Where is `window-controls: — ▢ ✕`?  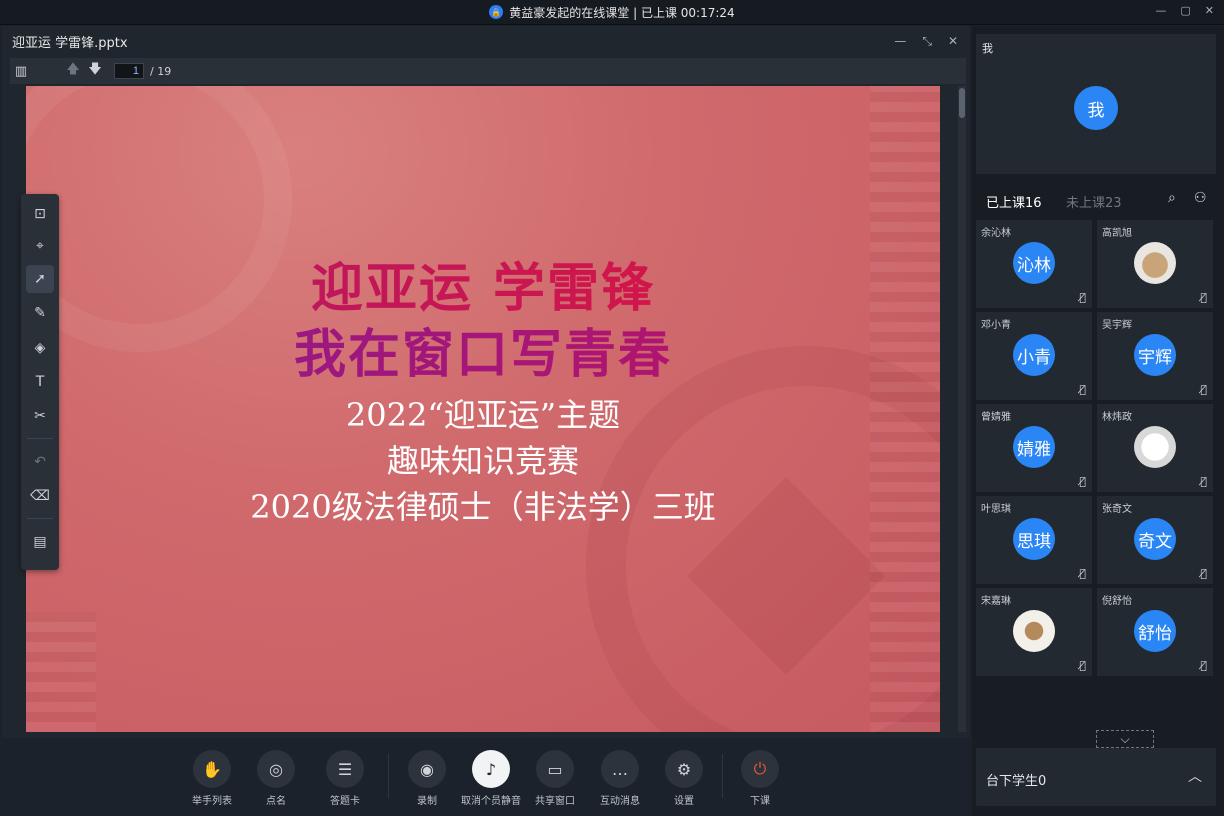
window-controls: — ▢ ✕ is located at coordinates (1184, 10).